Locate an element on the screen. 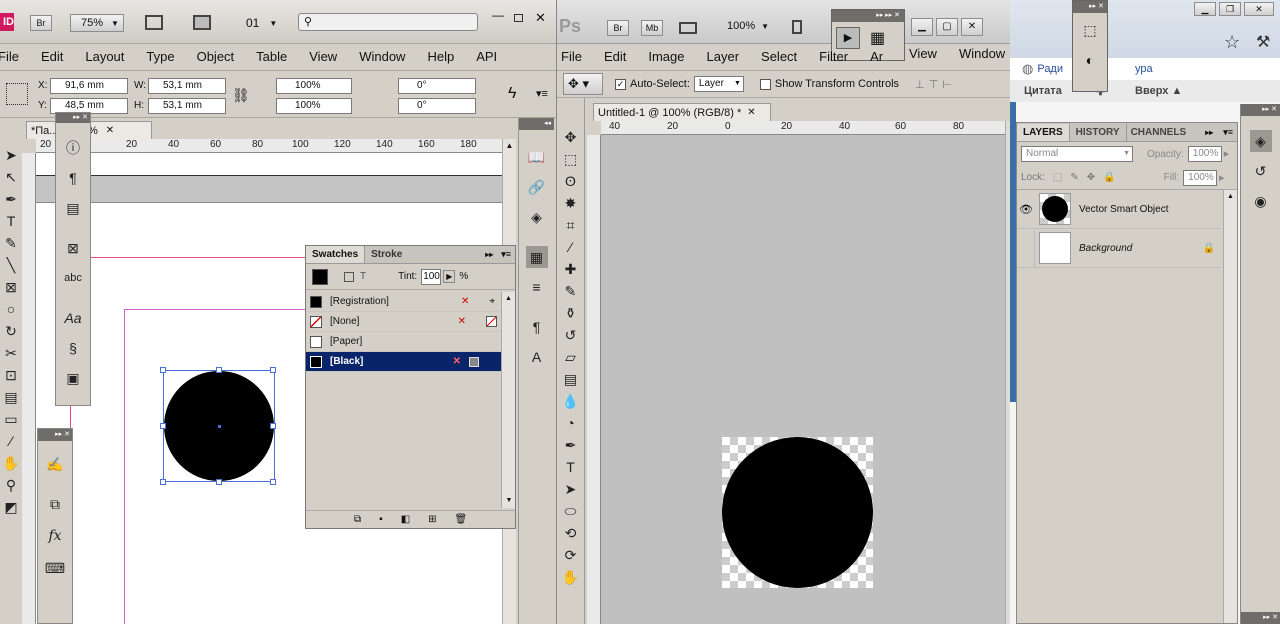  ps-document-canvas is located at coordinates (797, 512).